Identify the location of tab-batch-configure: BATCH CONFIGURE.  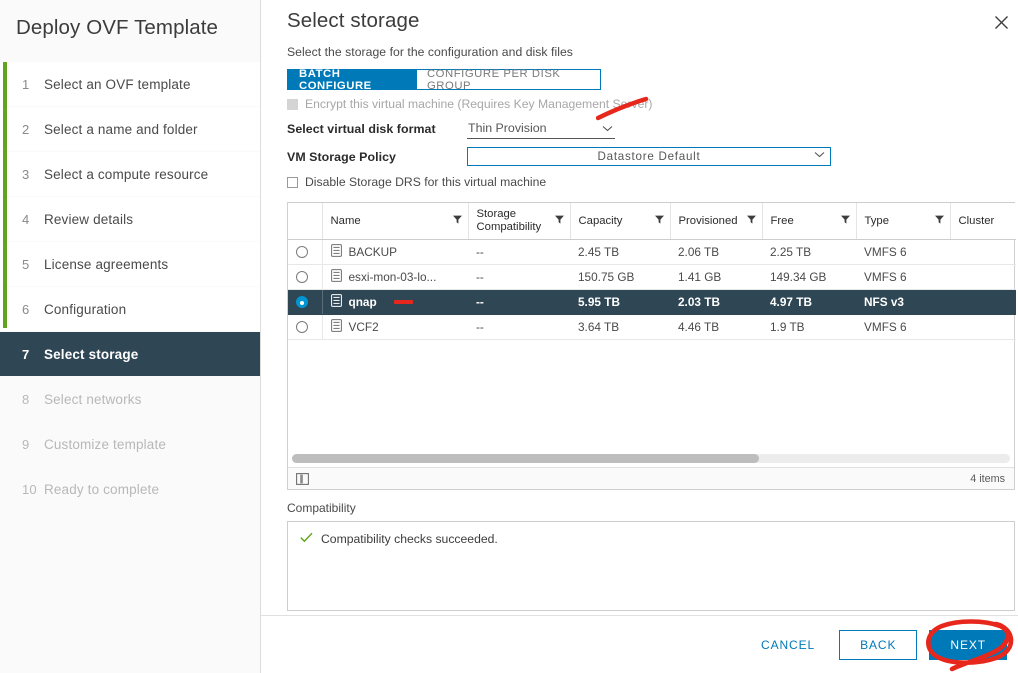
(352, 80).